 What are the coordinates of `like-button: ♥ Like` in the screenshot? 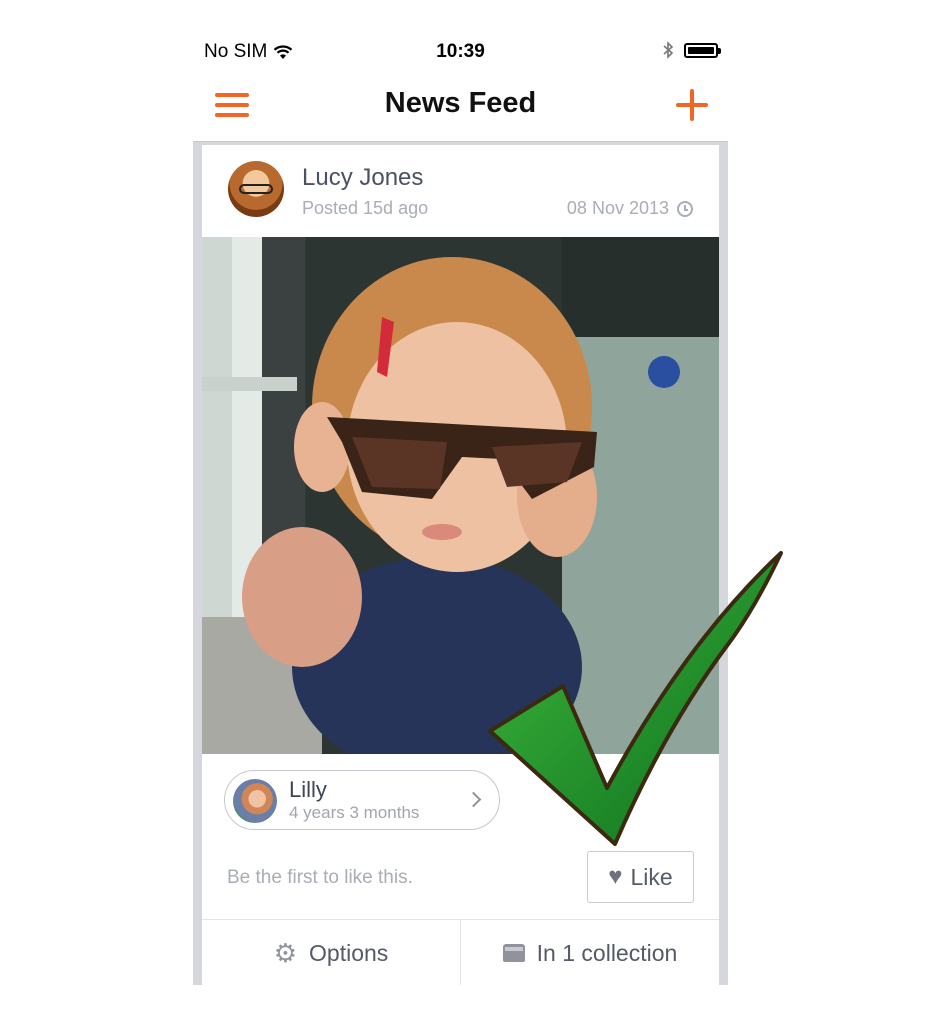 It's located at (640, 877).